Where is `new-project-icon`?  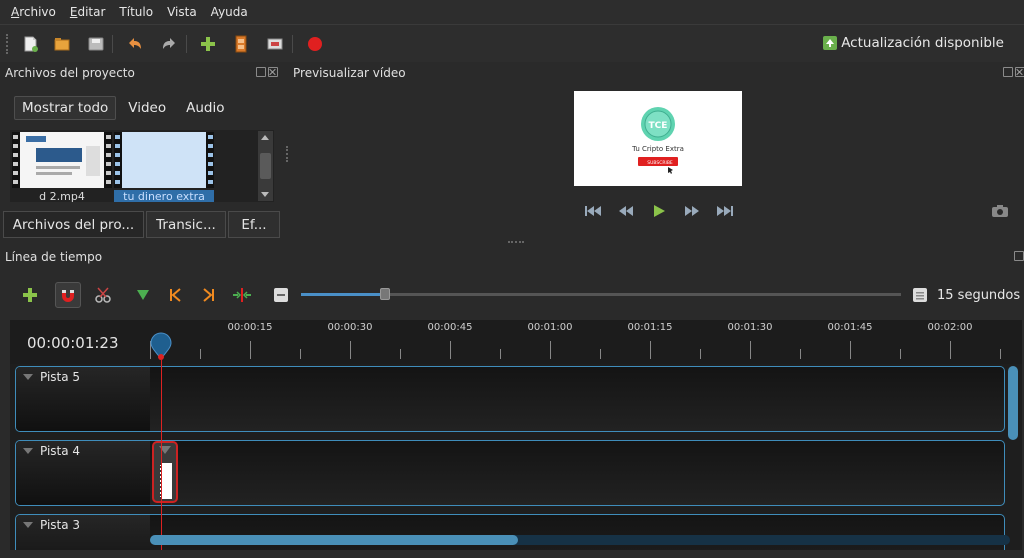
new-project-icon is located at coordinates (31, 44).